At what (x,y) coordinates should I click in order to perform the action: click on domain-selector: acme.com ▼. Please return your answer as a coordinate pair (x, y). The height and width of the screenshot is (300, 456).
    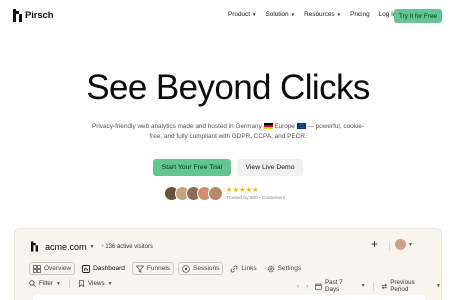
    Looking at the image, I should click on (69, 247).